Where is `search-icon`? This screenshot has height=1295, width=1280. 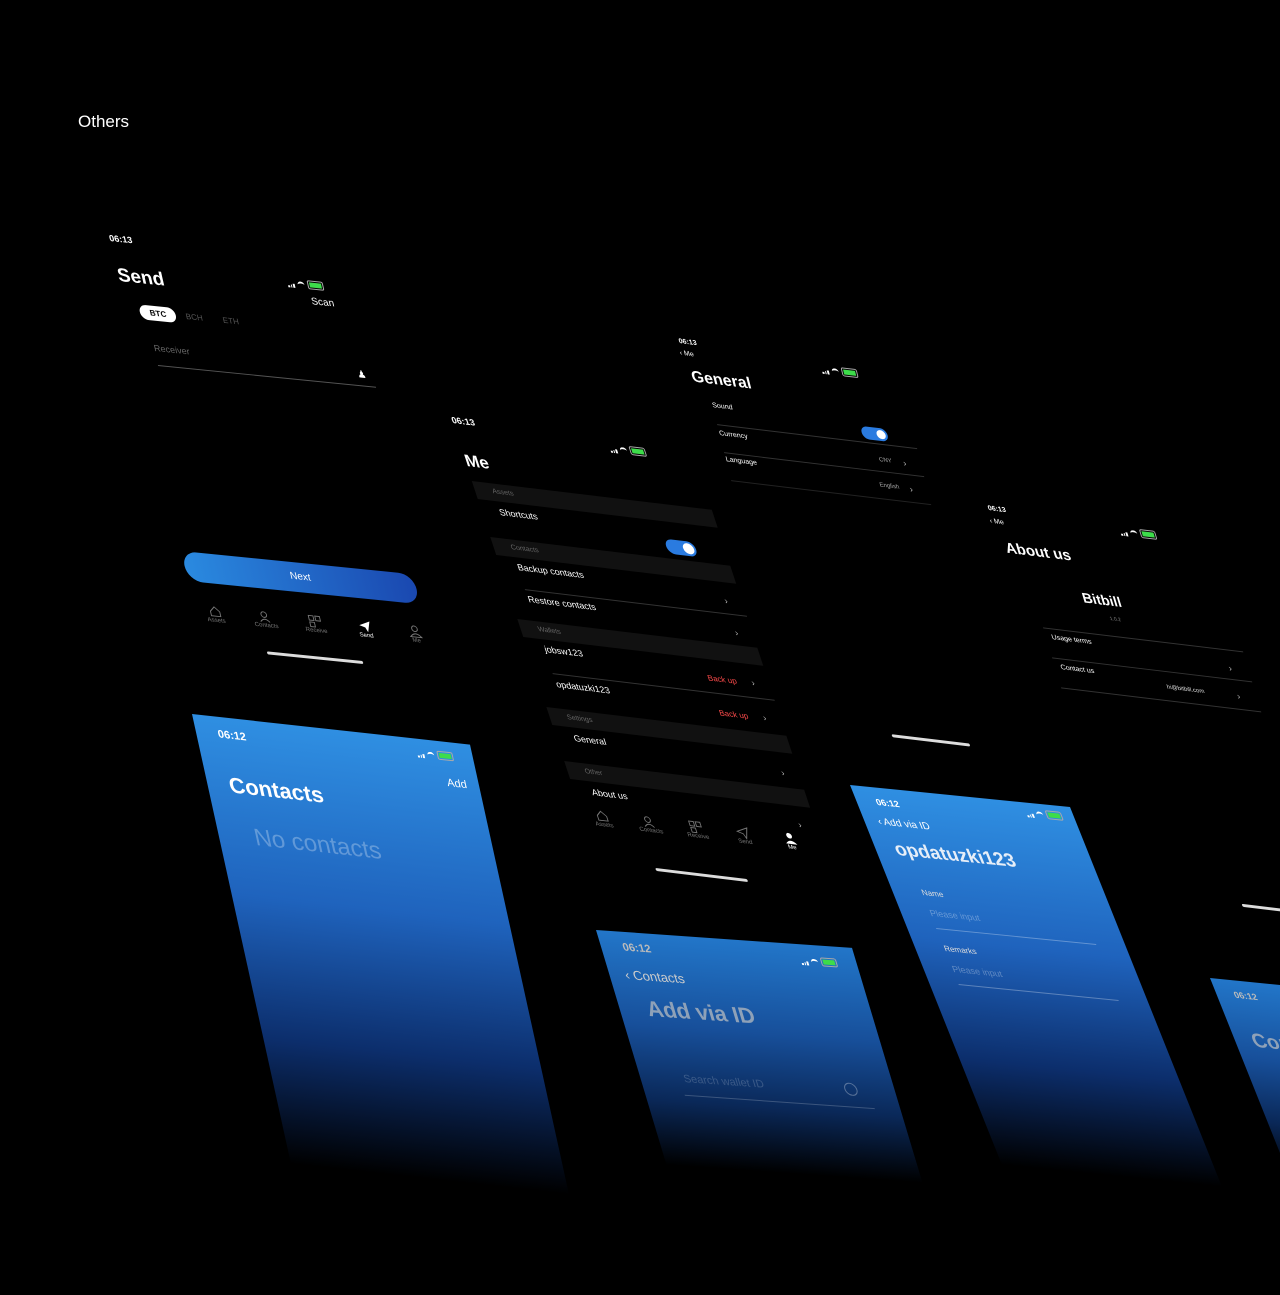 search-icon is located at coordinates (851, 1089).